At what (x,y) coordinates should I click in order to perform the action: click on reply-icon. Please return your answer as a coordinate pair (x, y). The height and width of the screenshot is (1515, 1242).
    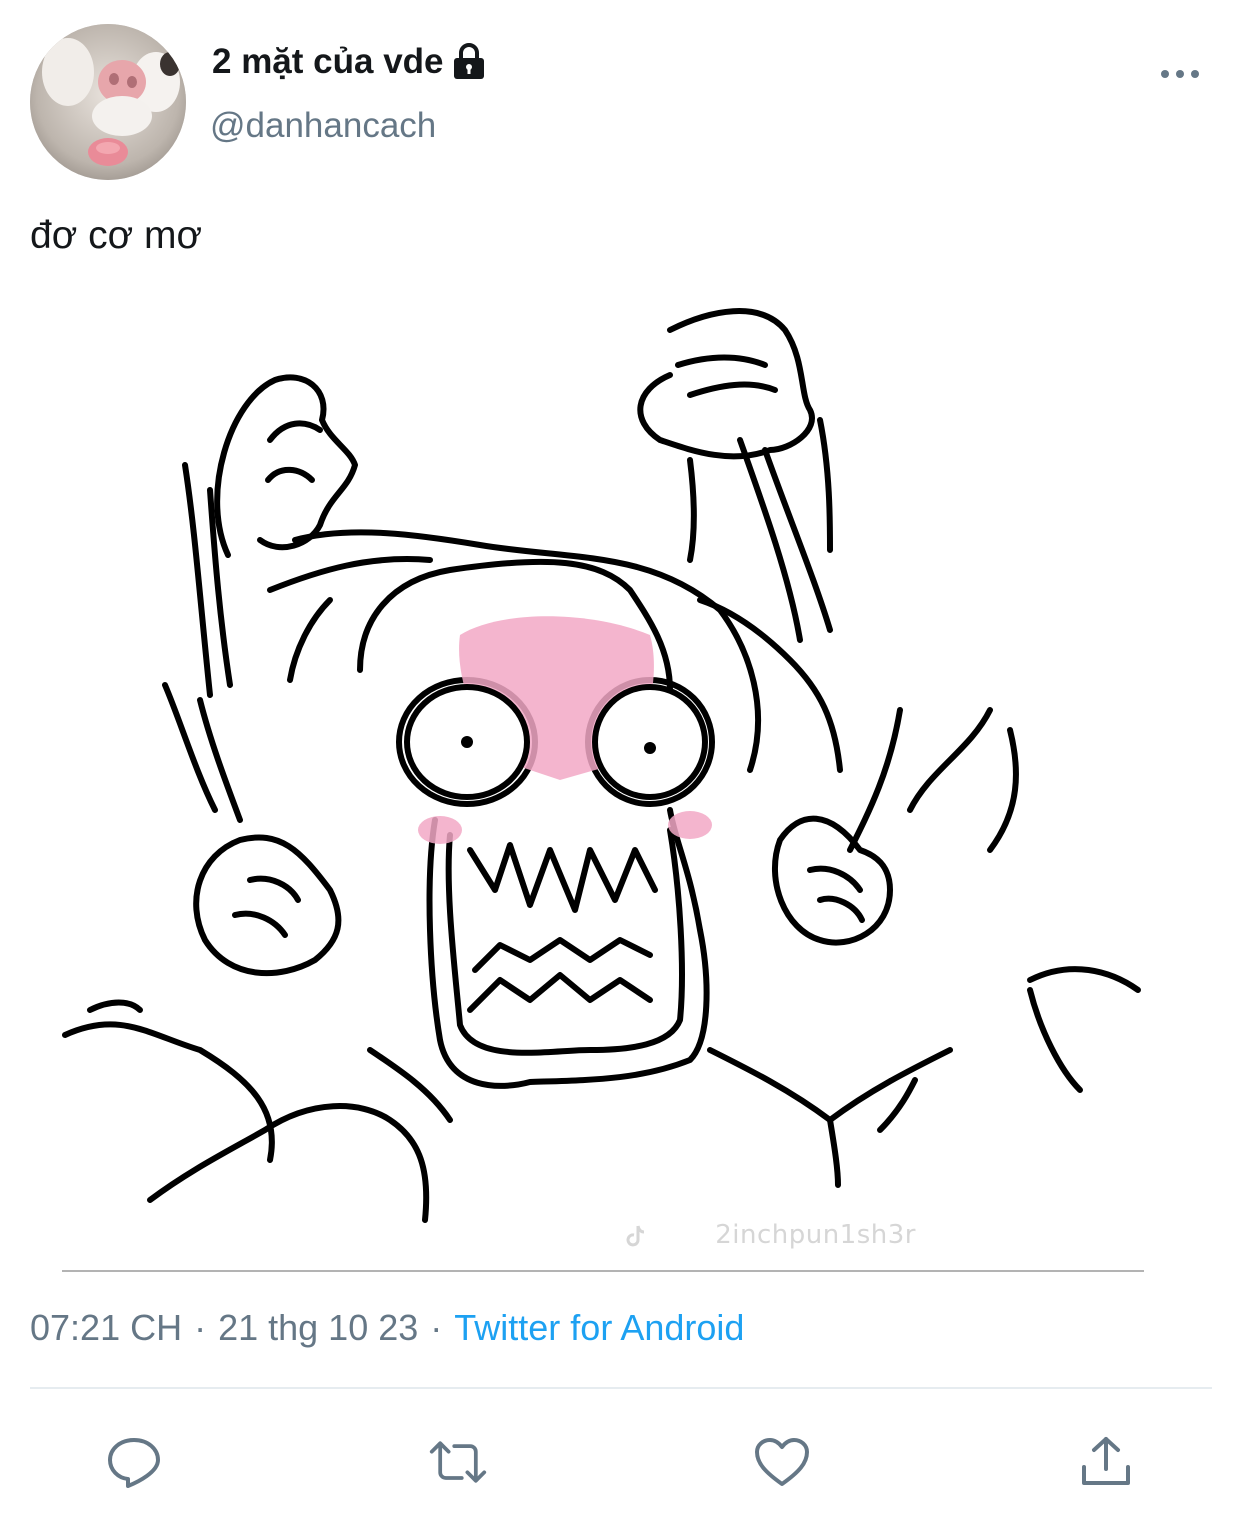
    Looking at the image, I should click on (134, 1463).